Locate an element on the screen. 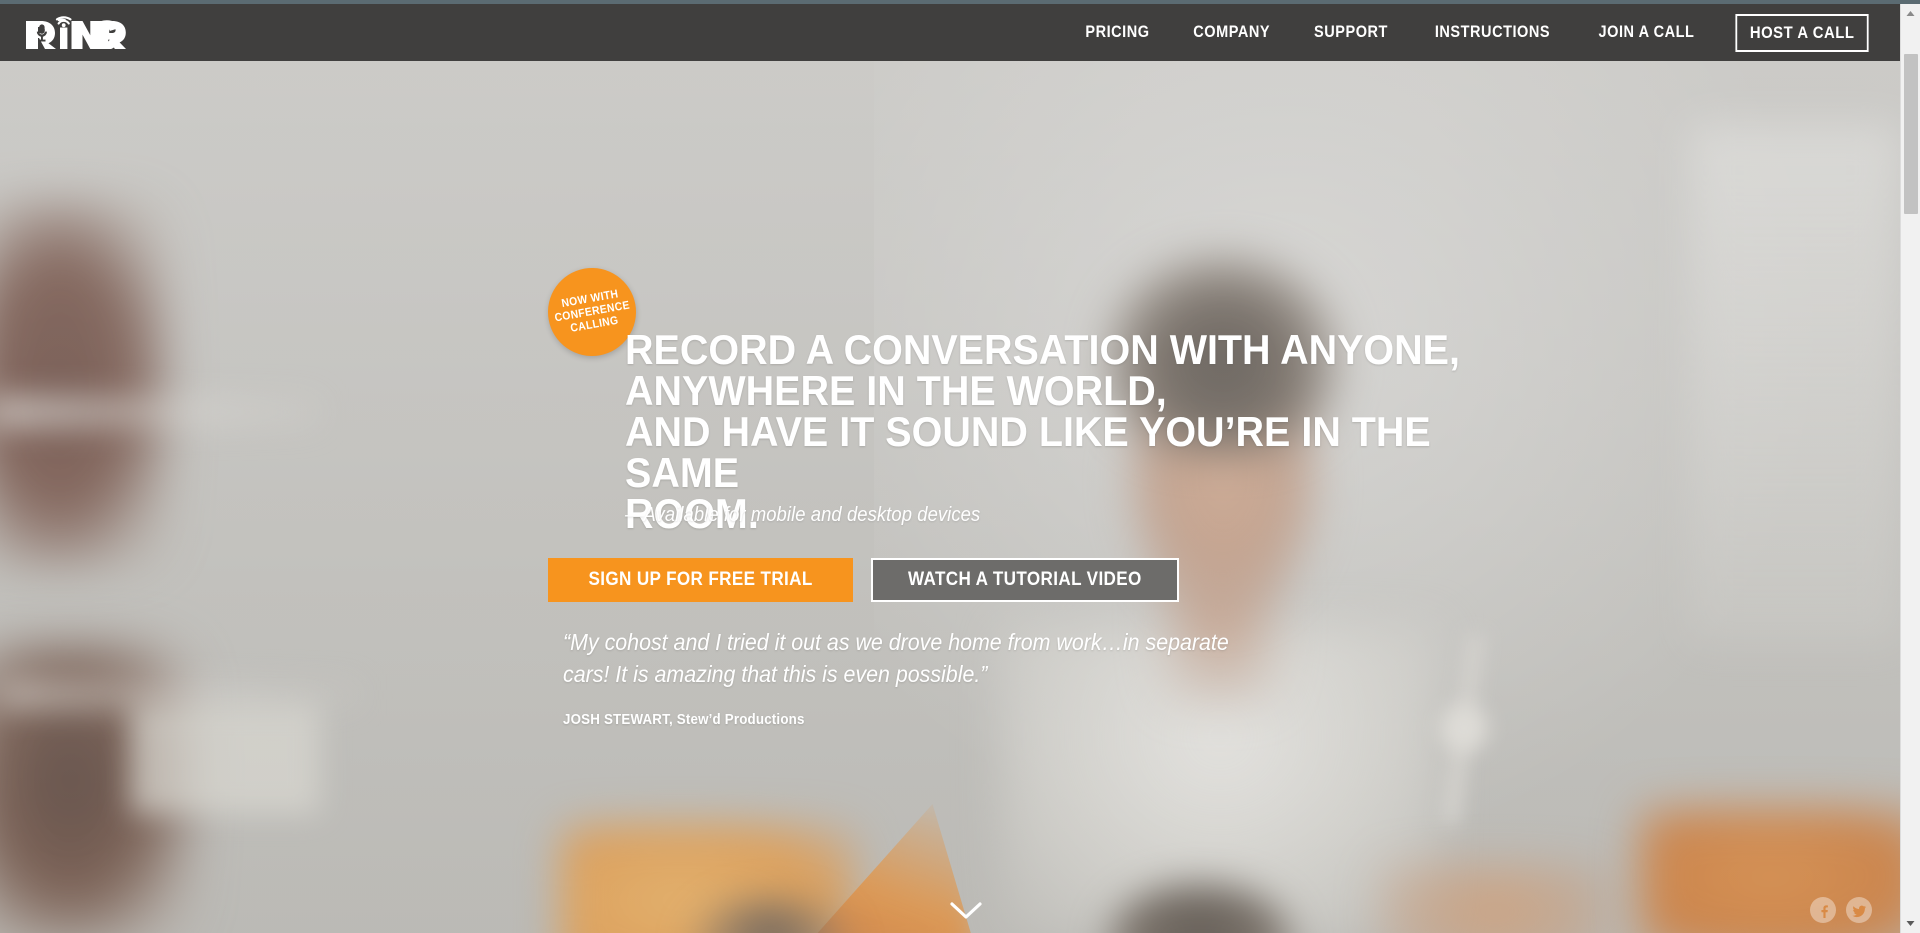  chevron-down-icon is located at coordinates (966, 910).